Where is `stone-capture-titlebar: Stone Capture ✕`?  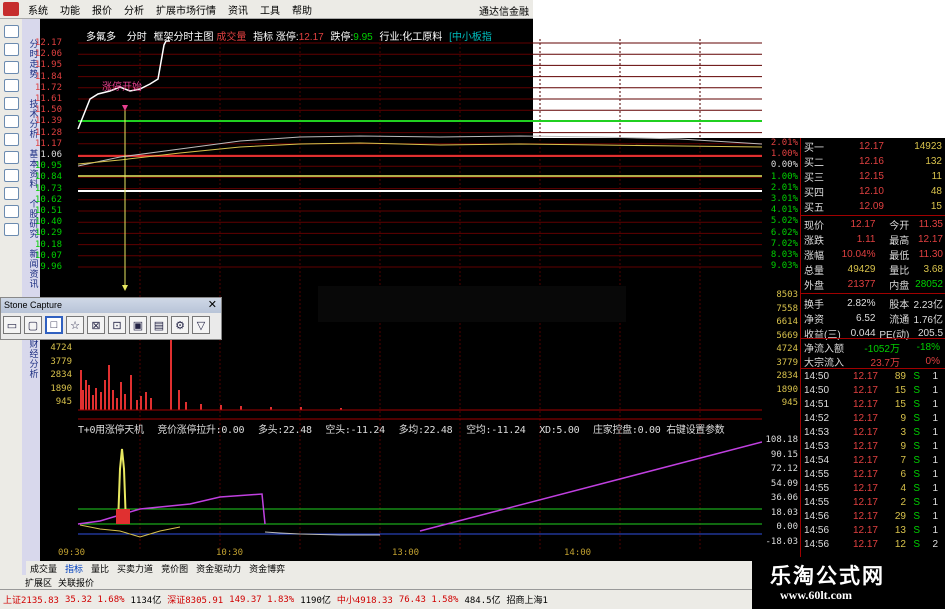 stone-capture-titlebar: Stone Capture ✕ is located at coordinates (111, 305).